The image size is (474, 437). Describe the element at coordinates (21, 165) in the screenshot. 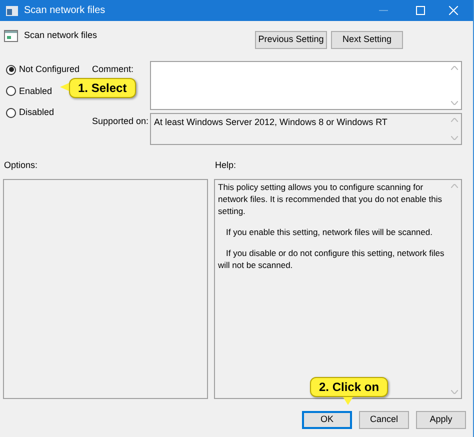

I see `options-label: Options:` at that location.